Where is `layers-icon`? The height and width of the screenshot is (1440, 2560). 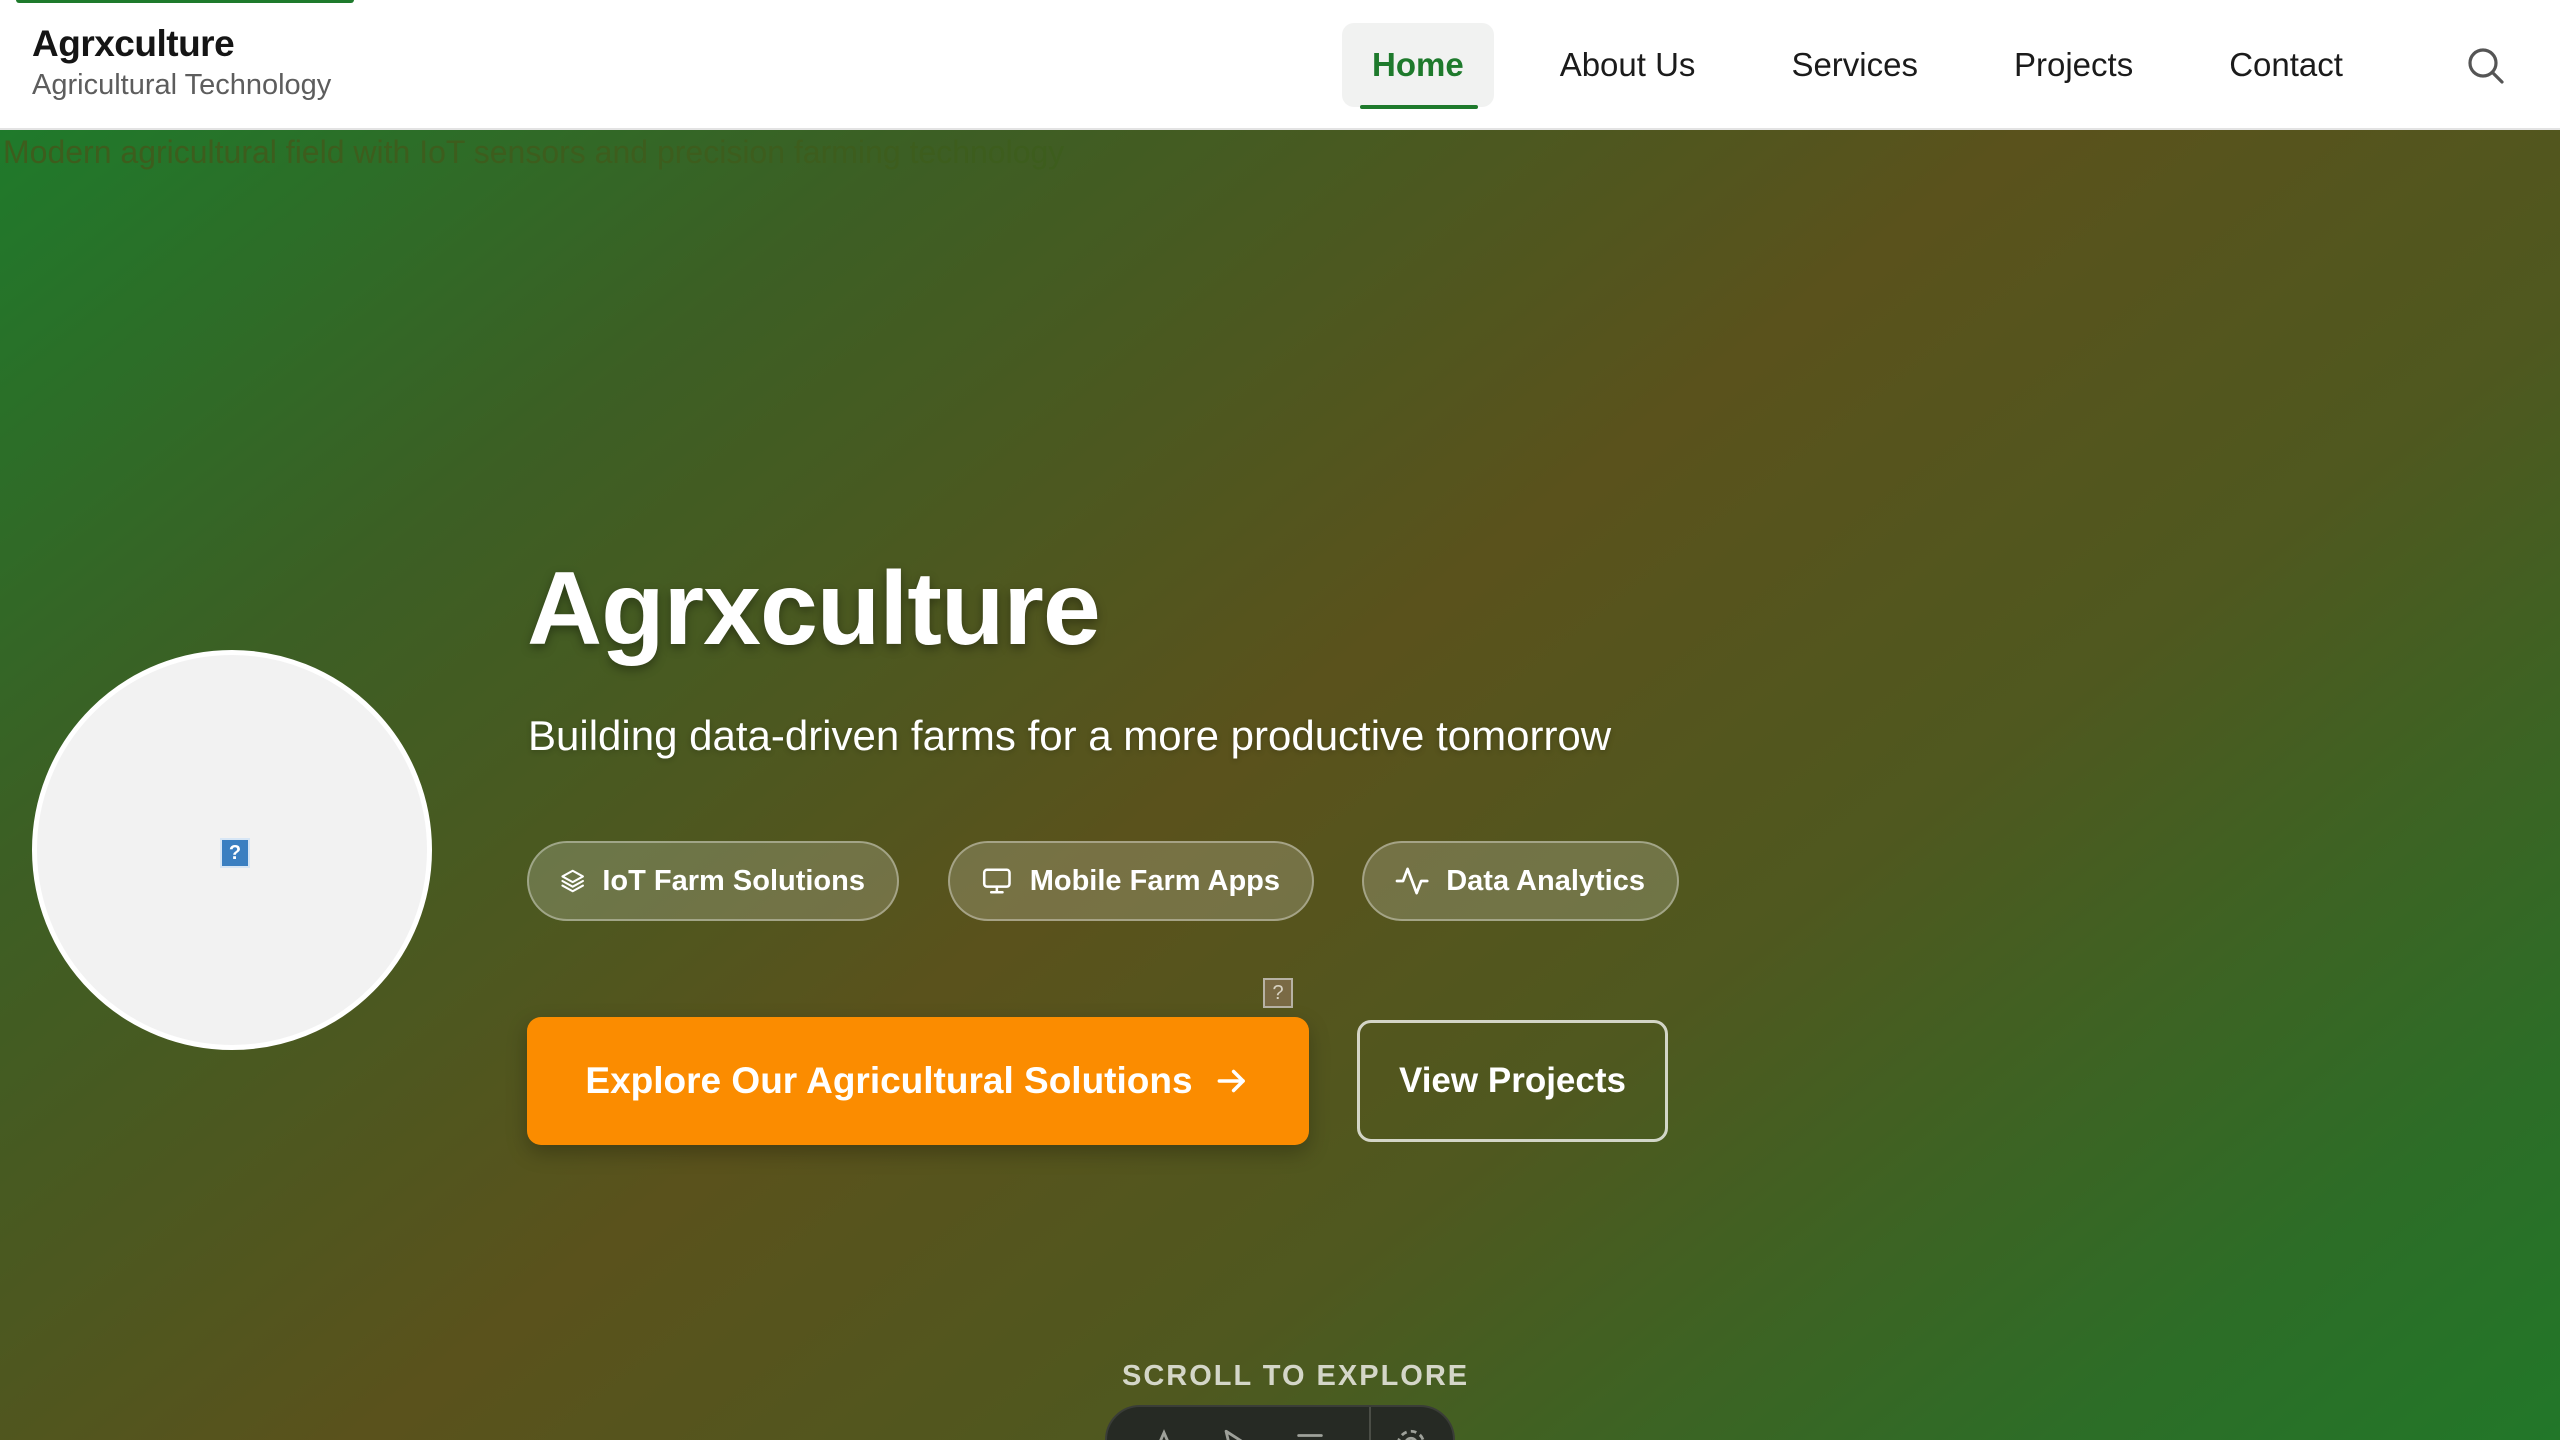
layers-icon is located at coordinates (572, 881).